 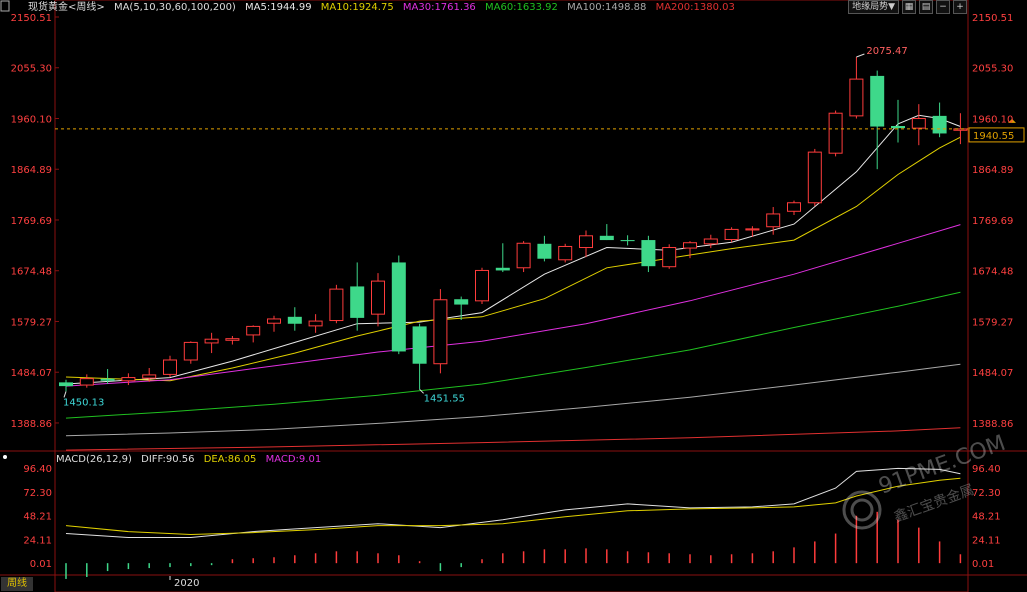 I want to click on layout-icon: ▤, so click(x=926, y=7).